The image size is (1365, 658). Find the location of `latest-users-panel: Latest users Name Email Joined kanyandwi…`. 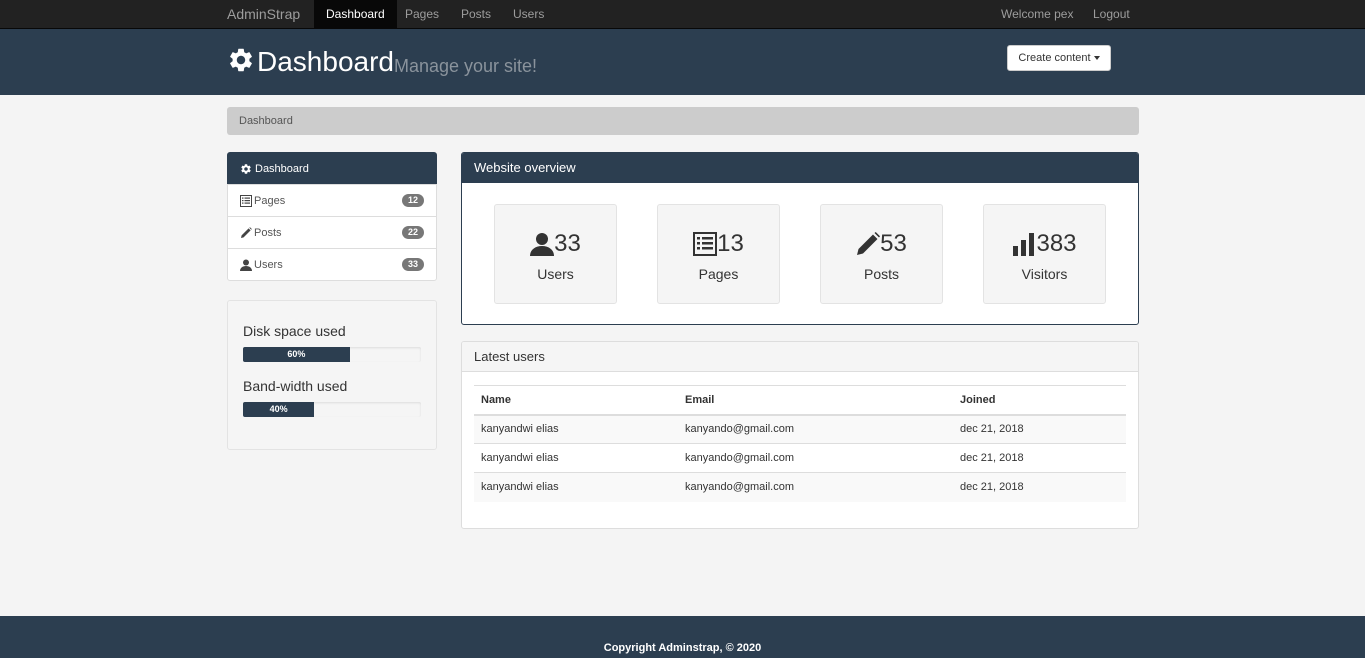

latest-users-panel: Latest users Name Email Joined kanyandwi… is located at coordinates (800, 435).